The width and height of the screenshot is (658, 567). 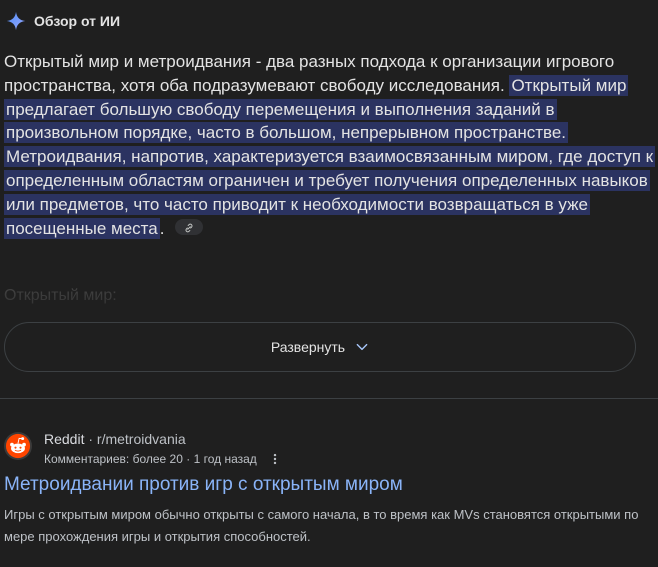 What do you see at coordinates (150, 459) in the screenshot?
I see `result-meta-text: Комментариев: более 20 · 1 год назад` at bounding box center [150, 459].